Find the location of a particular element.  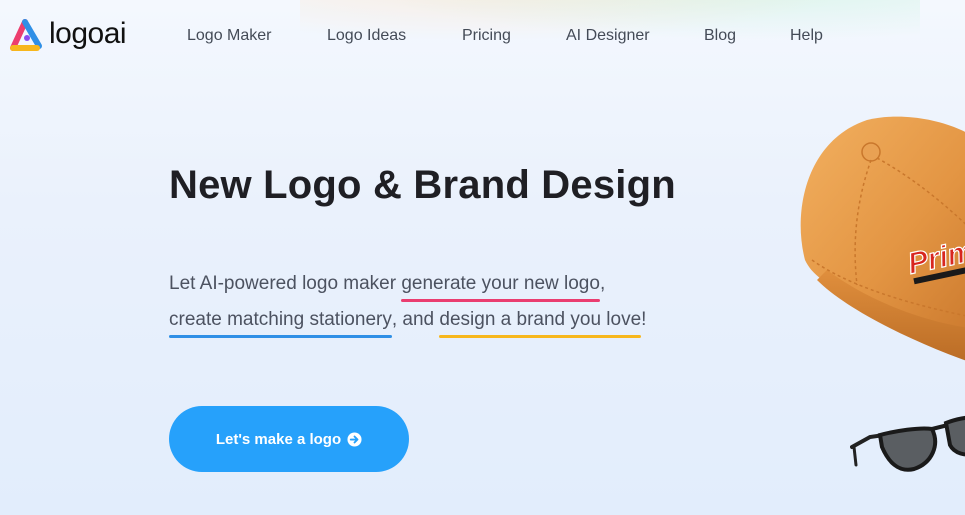

nav-logo-ideas: Logo Ideas is located at coordinates (366, 36).